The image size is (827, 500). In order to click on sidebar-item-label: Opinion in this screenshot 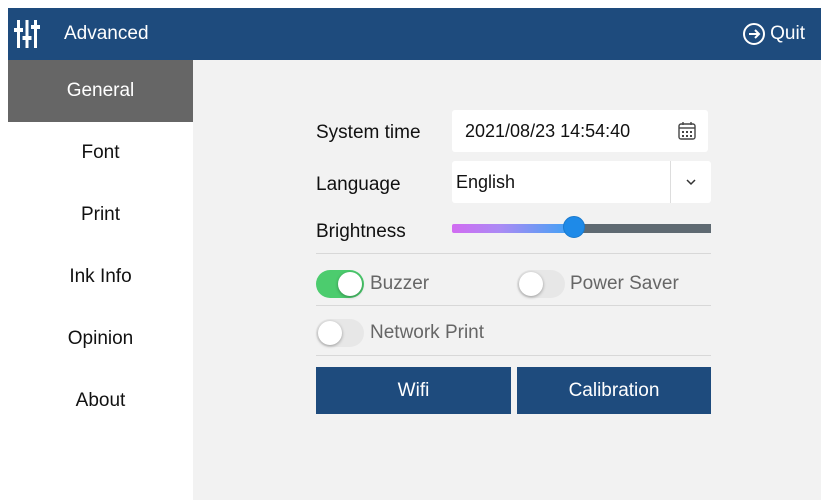, I will do `click(100, 338)`.